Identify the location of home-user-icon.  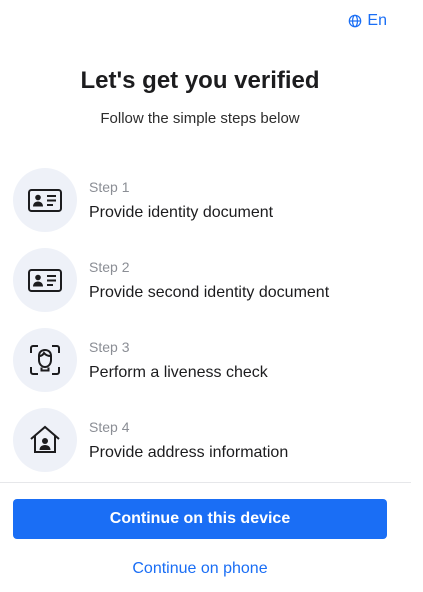
(45, 440).